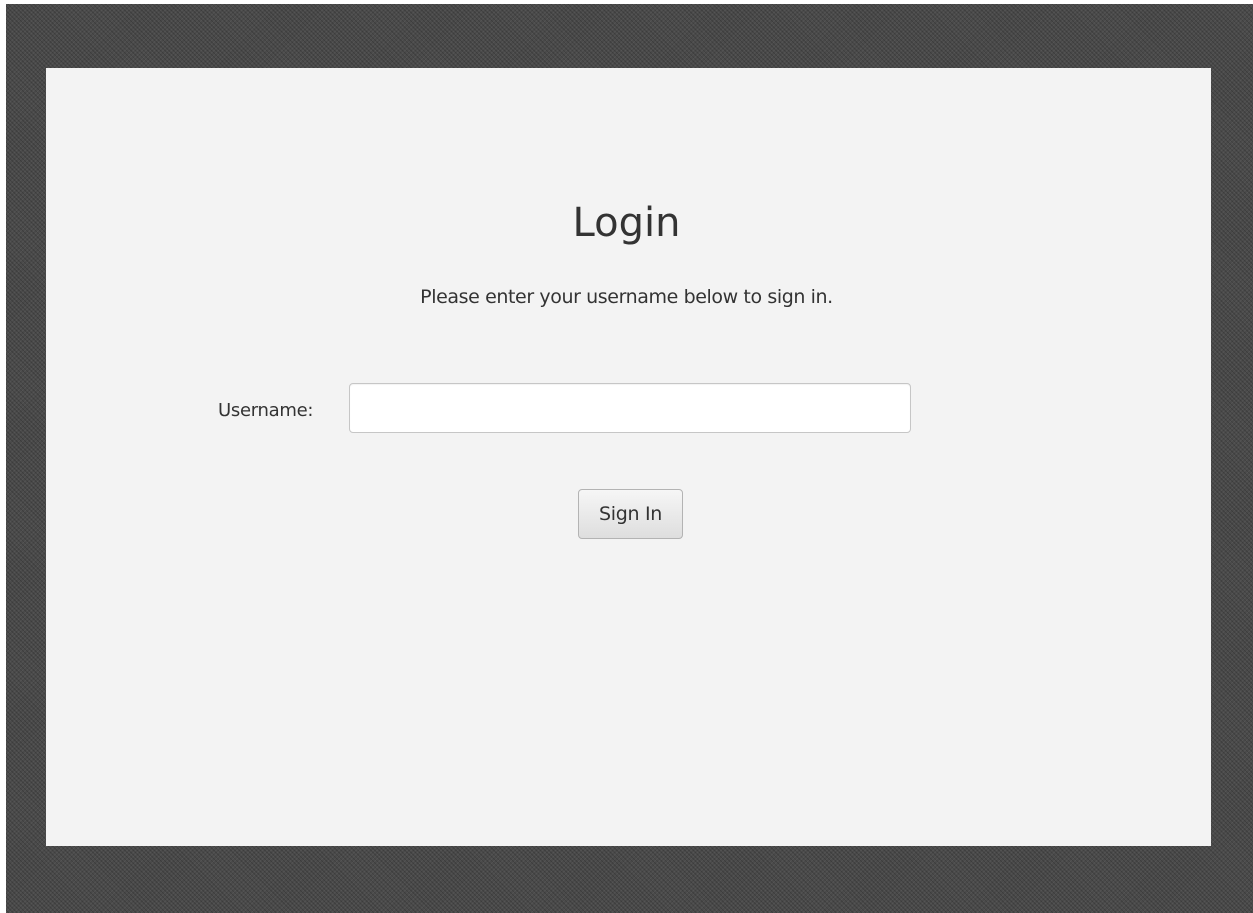 Image resolution: width=1253 pixels, height=913 pixels. Describe the element at coordinates (626, 2) in the screenshot. I see `top-edge-strip` at that location.